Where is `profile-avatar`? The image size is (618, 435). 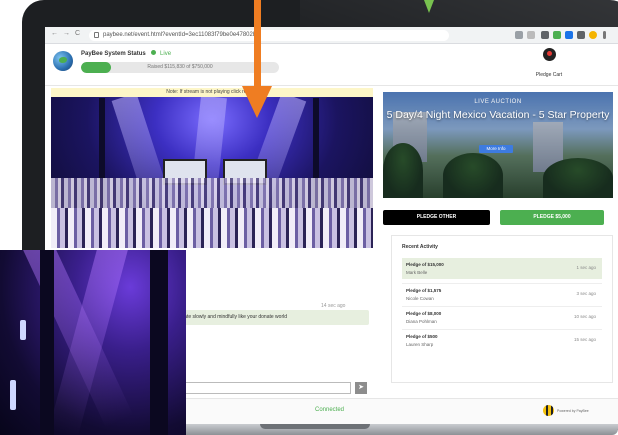 profile-avatar is located at coordinates (593, 35).